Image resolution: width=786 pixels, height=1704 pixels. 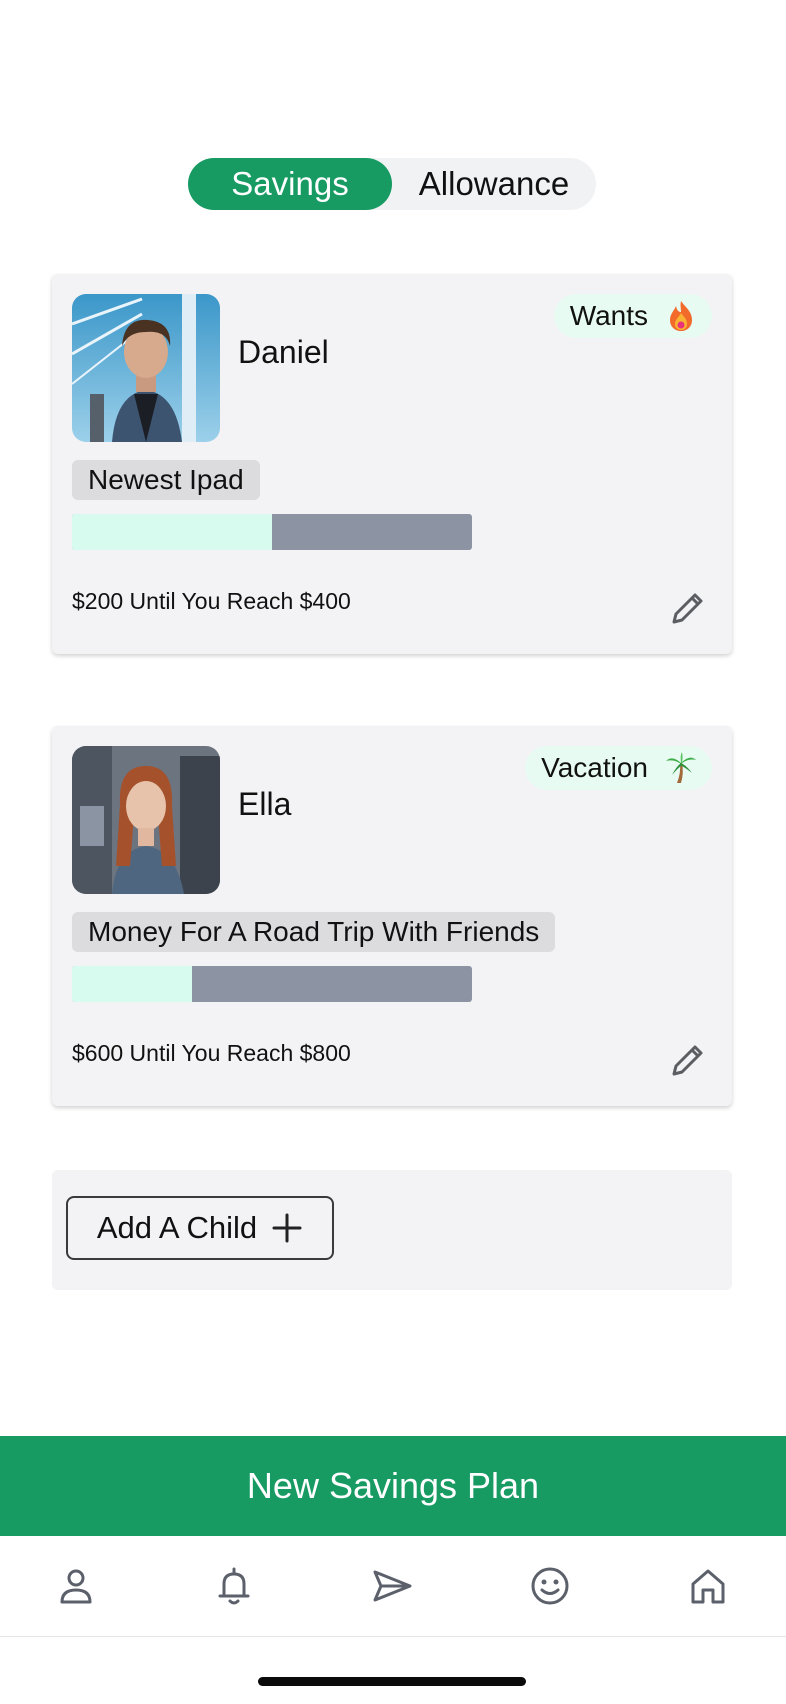 What do you see at coordinates (594, 767) in the screenshot?
I see `category-label: Vacation` at bounding box center [594, 767].